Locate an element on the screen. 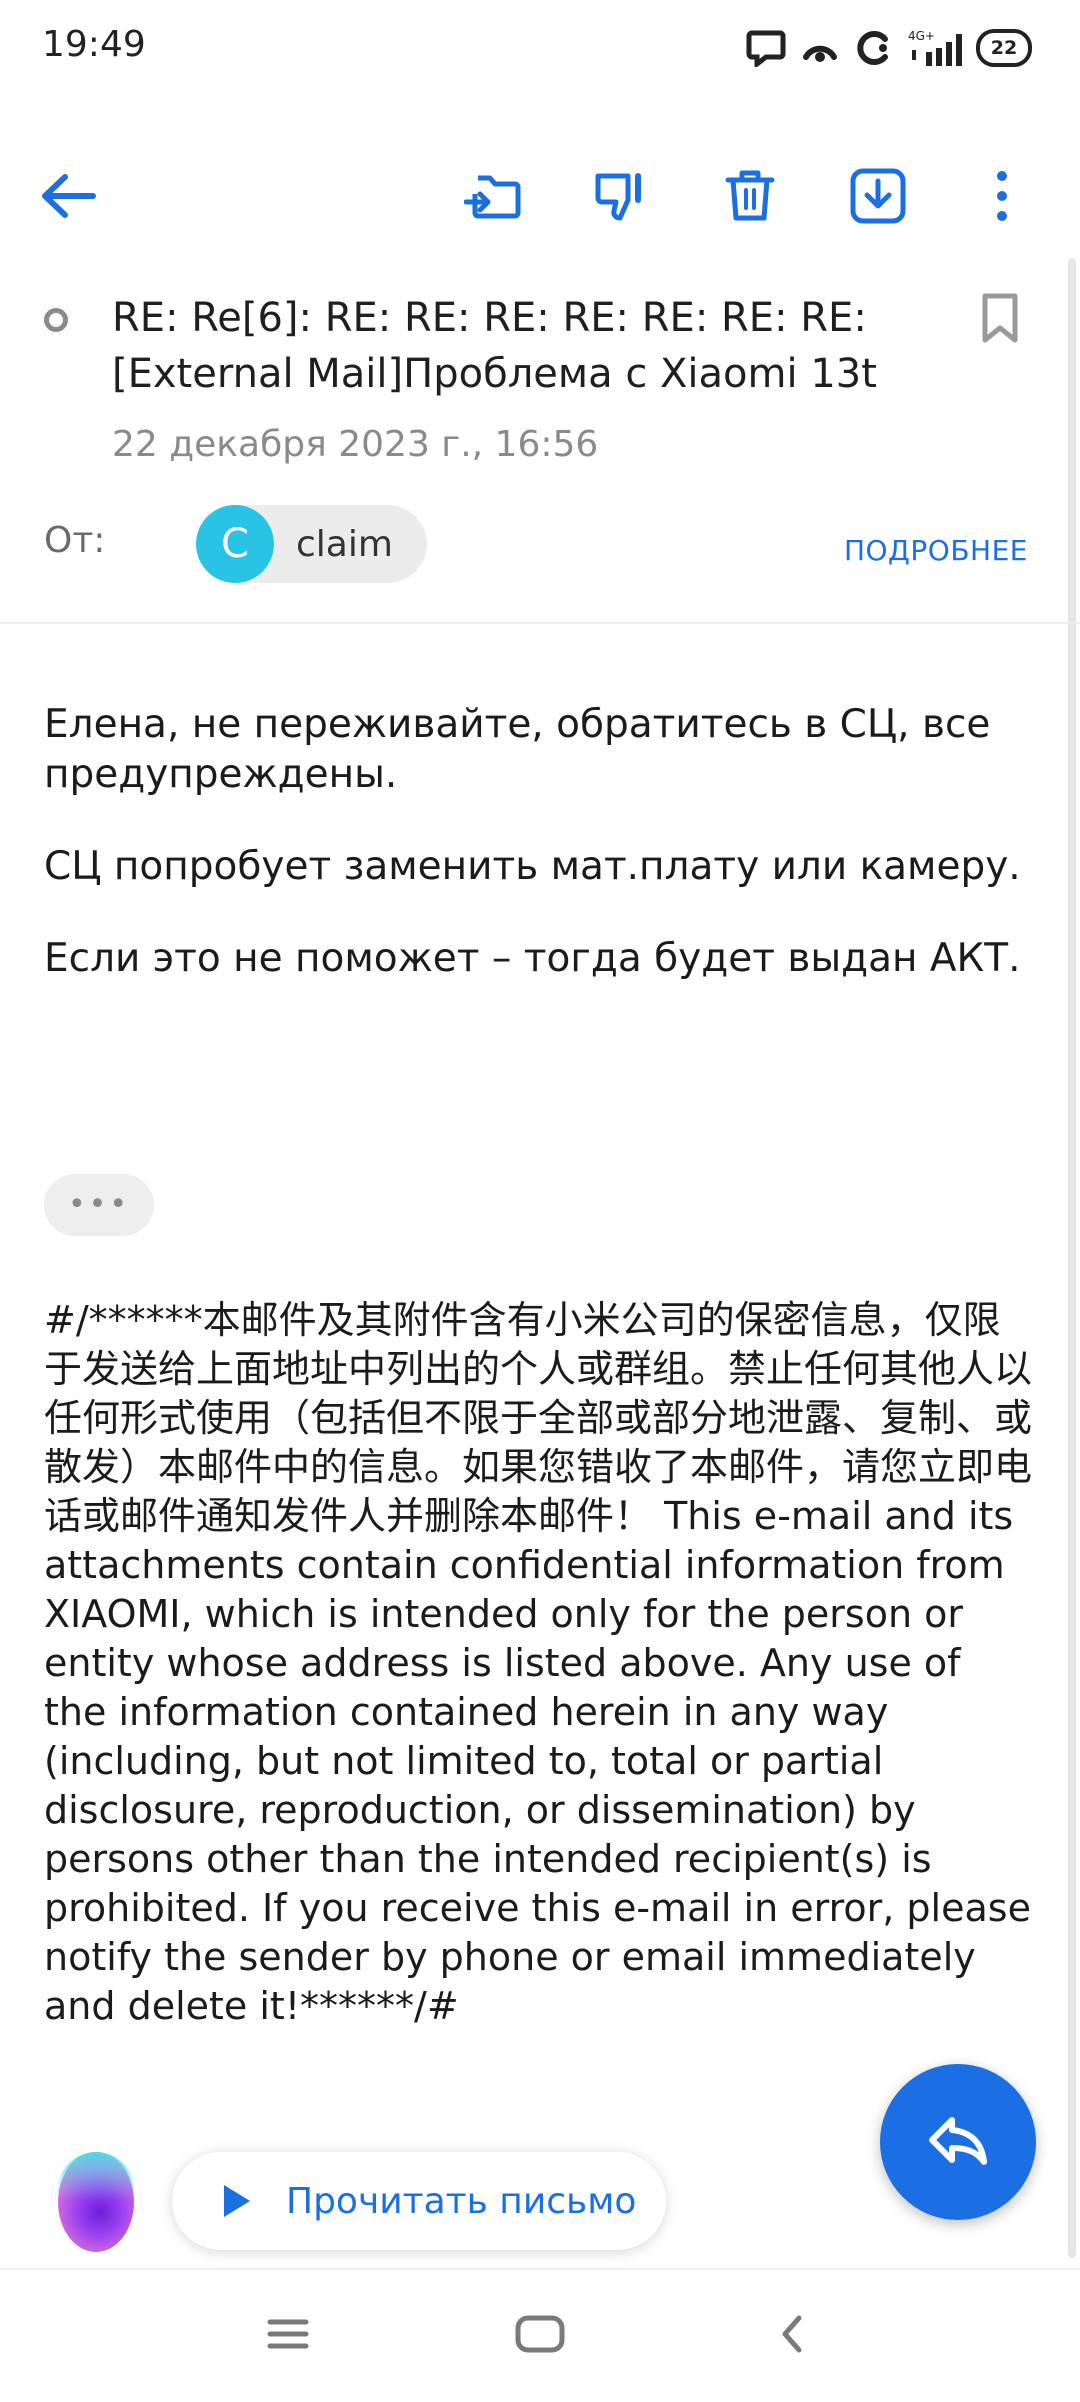 The image size is (1080, 2402). back-icon is located at coordinates (792, 2334).